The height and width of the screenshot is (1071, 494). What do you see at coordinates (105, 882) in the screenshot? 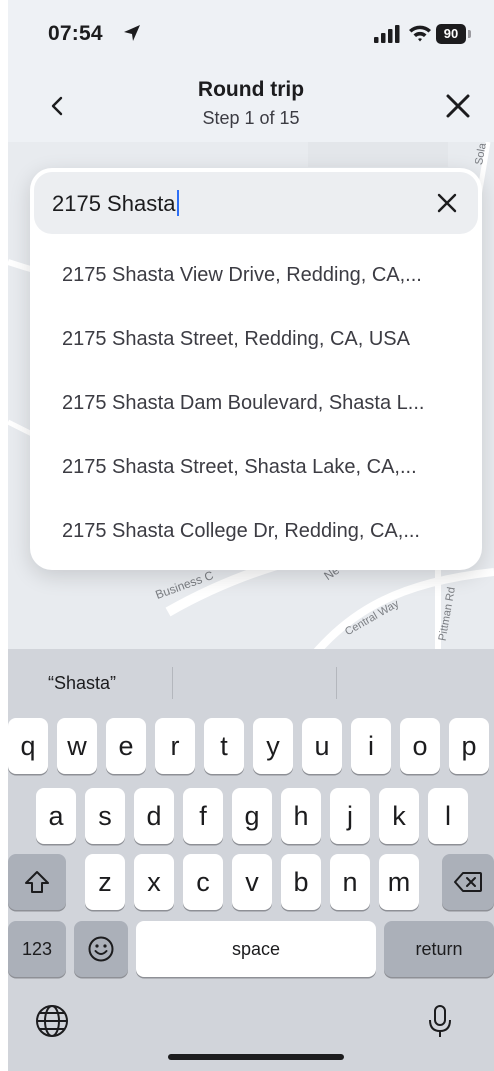
I see `key-z: z` at bounding box center [105, 882].